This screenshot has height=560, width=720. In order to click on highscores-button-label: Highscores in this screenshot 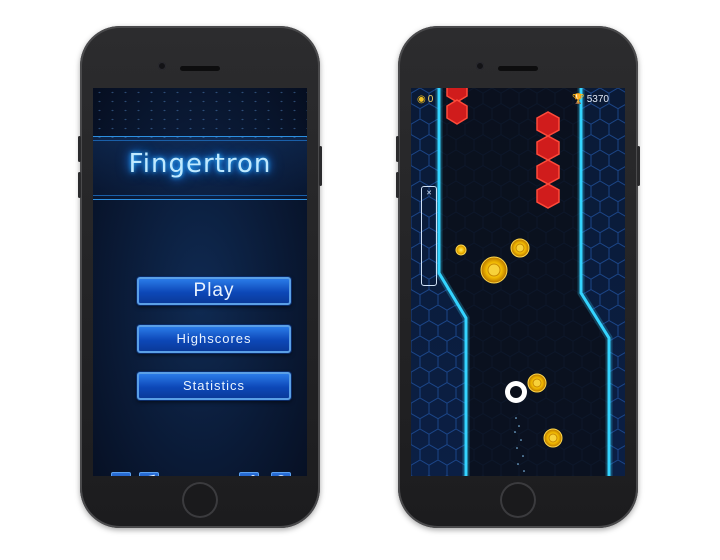, I will do `click(214, 338)`.